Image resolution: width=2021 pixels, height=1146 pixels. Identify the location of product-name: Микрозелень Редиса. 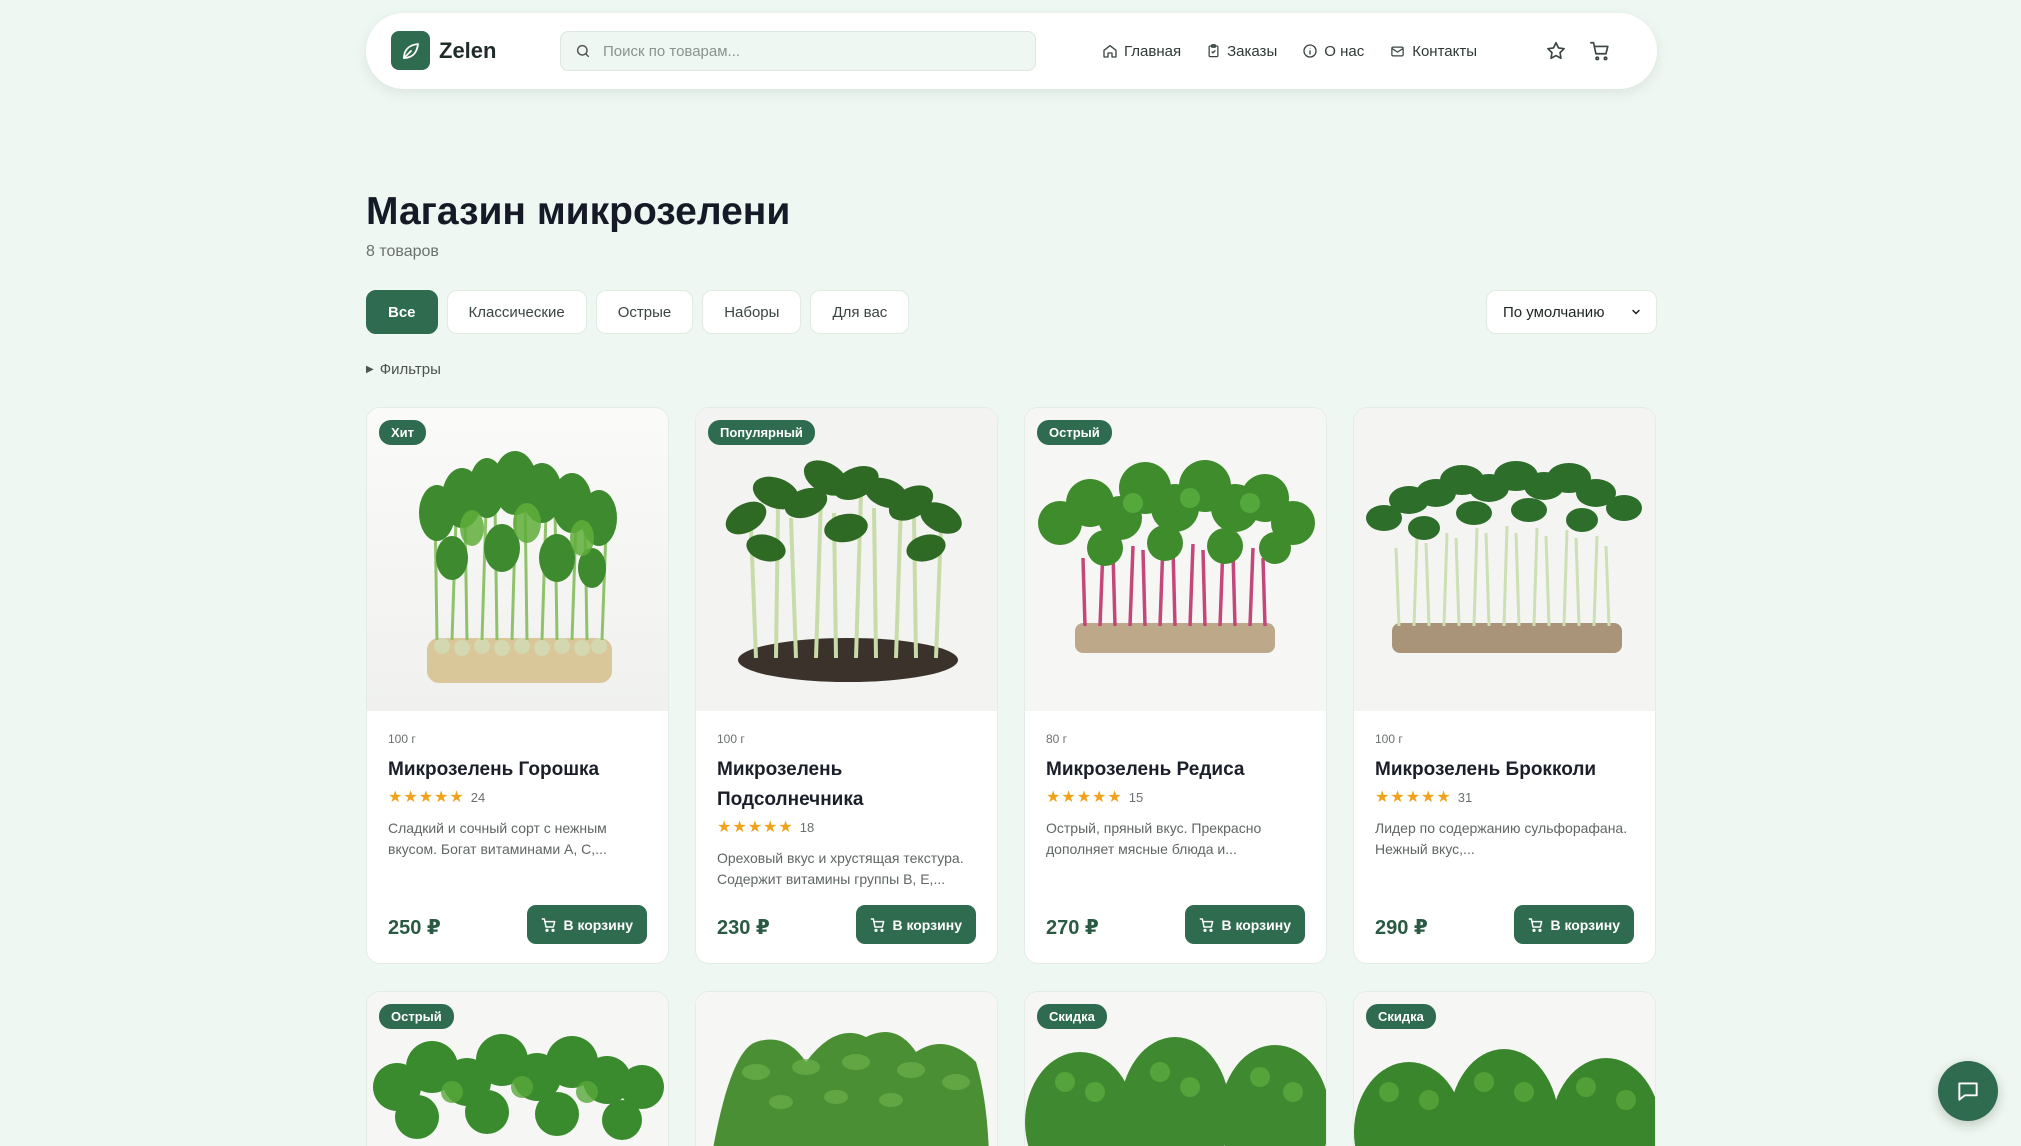
(1171, 770).